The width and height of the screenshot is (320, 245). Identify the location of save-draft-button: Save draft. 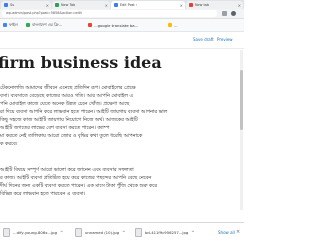
(203, 39).